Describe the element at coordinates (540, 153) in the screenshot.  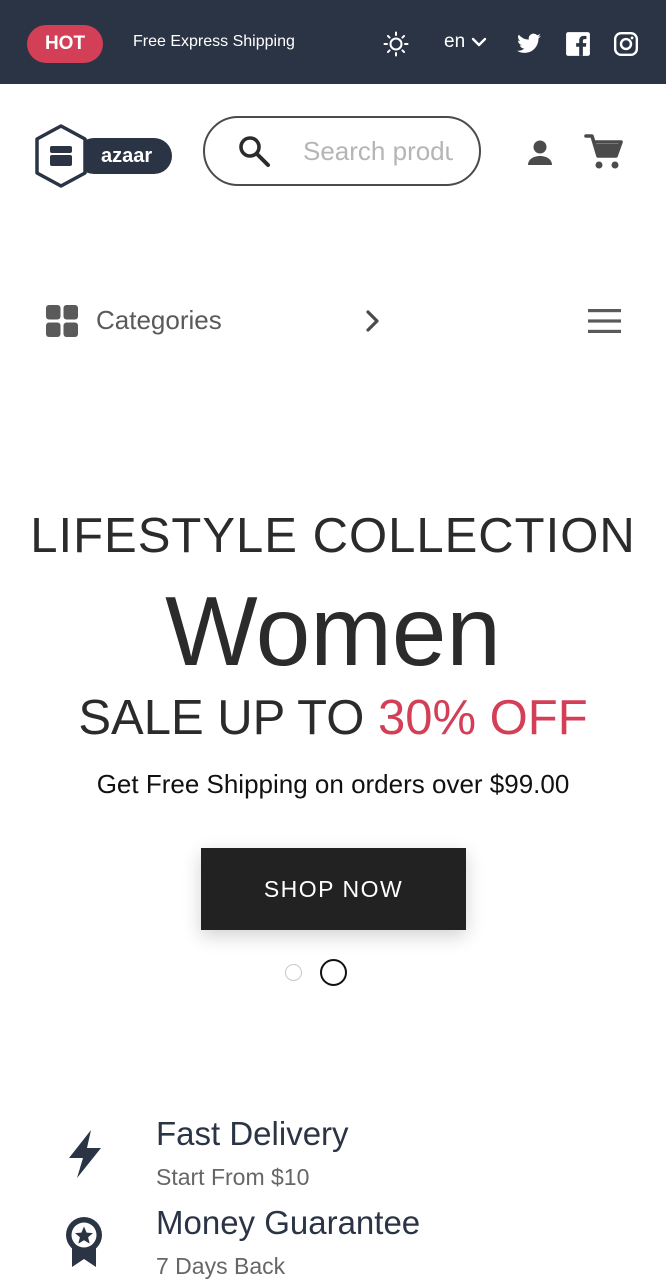
I see `user-icon` at that location.